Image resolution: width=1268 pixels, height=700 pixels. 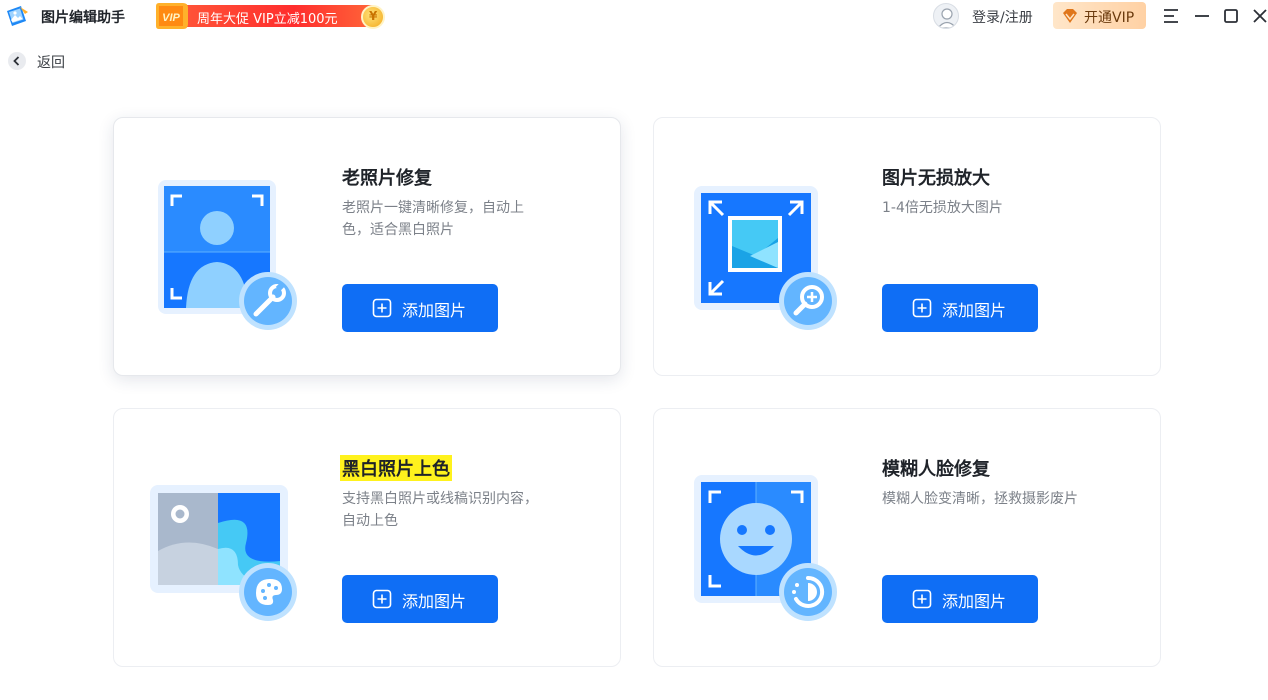 What do you see at coordinates (634, 16) in the screenshot?
I see `title-bar: 图片编辑助手 VIP 周年大促 VIP立减100元 ¥ 登录/注册 开通VIP` at bounding box center [634, 16].